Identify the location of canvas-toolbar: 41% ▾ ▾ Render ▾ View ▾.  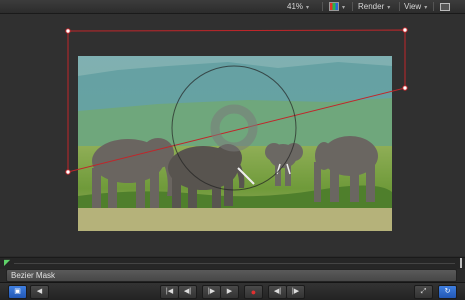
(232, 7).